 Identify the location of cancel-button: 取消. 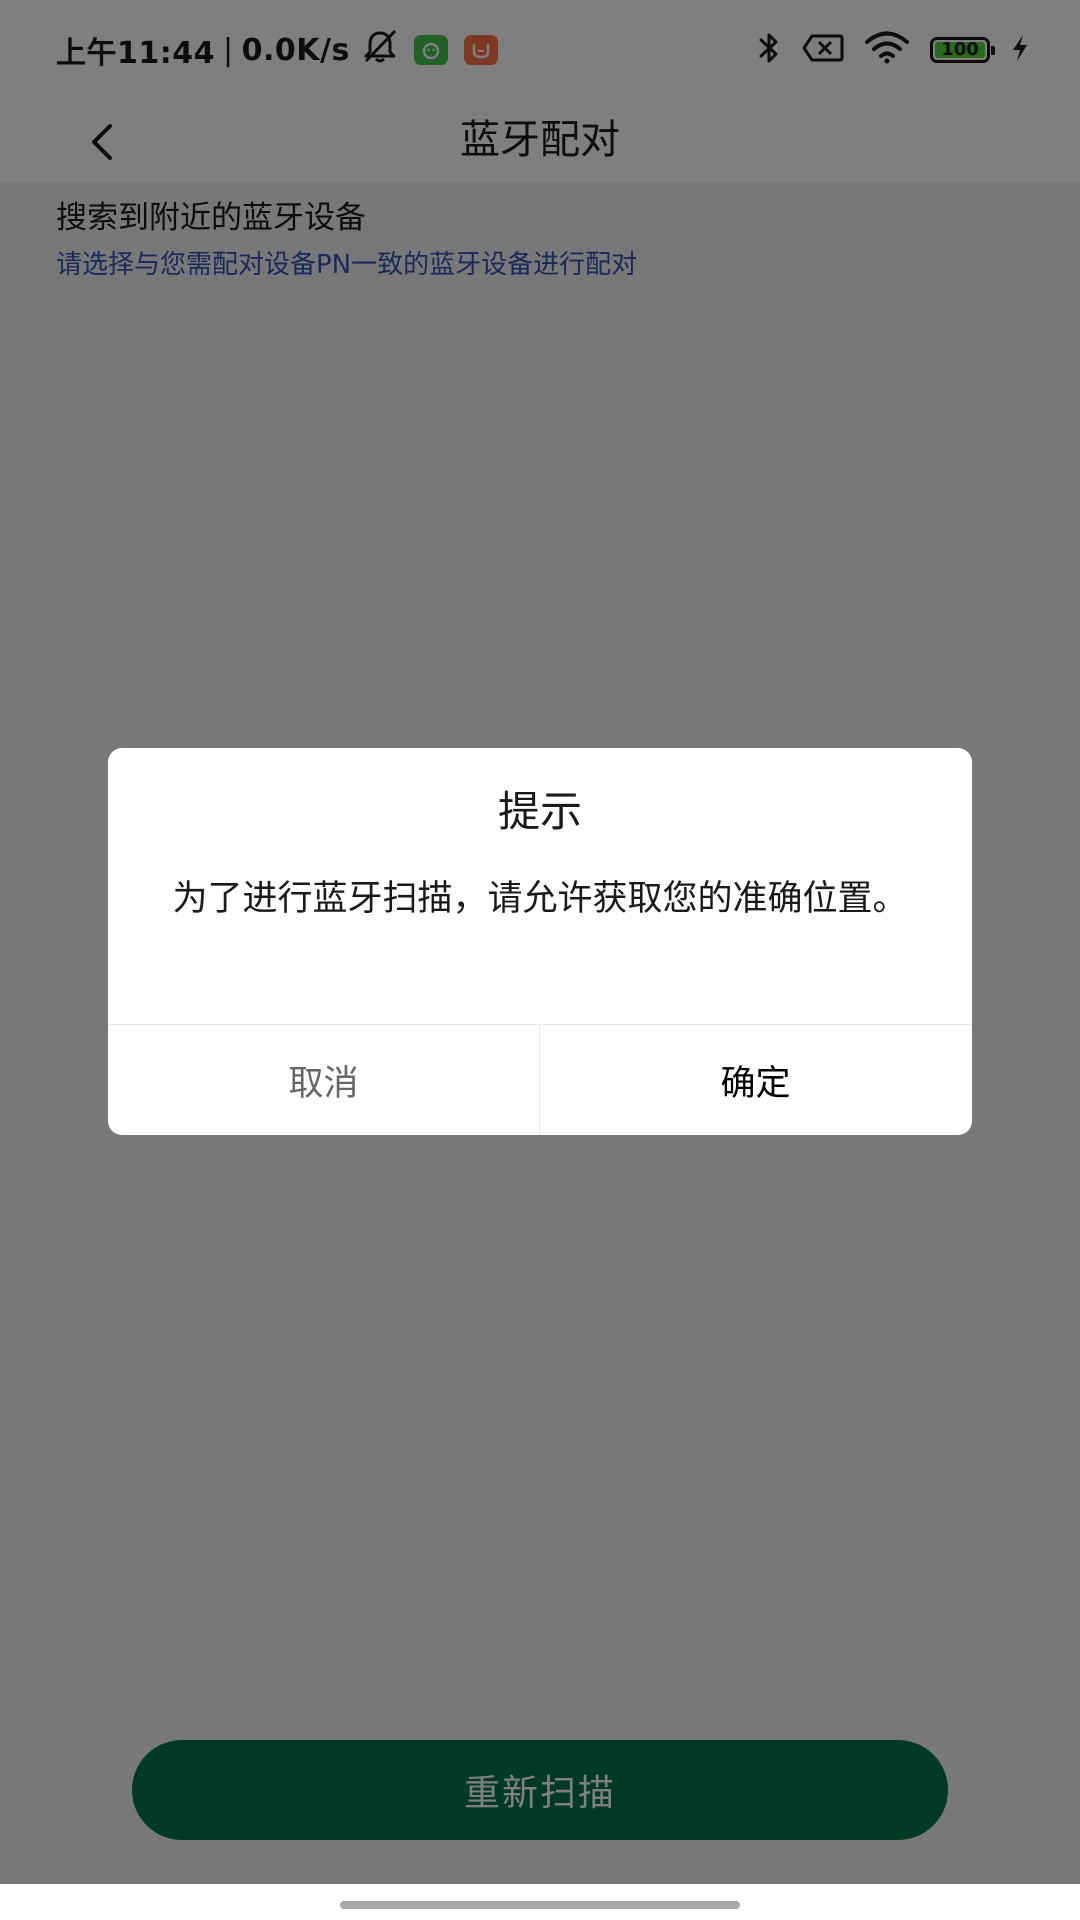
(323, 1080).